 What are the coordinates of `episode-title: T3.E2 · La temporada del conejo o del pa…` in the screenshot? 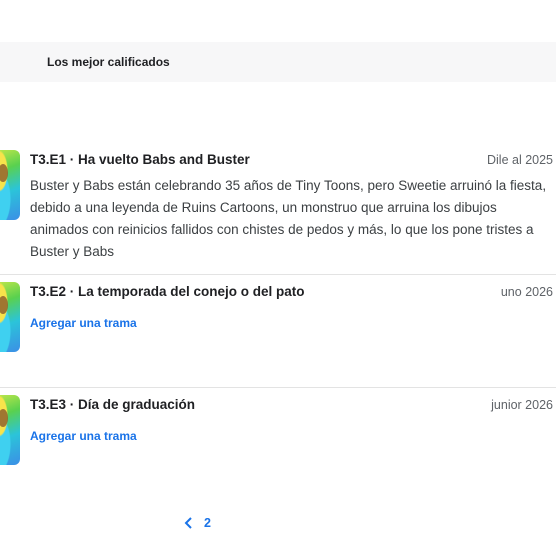 It's located at (167, 291).